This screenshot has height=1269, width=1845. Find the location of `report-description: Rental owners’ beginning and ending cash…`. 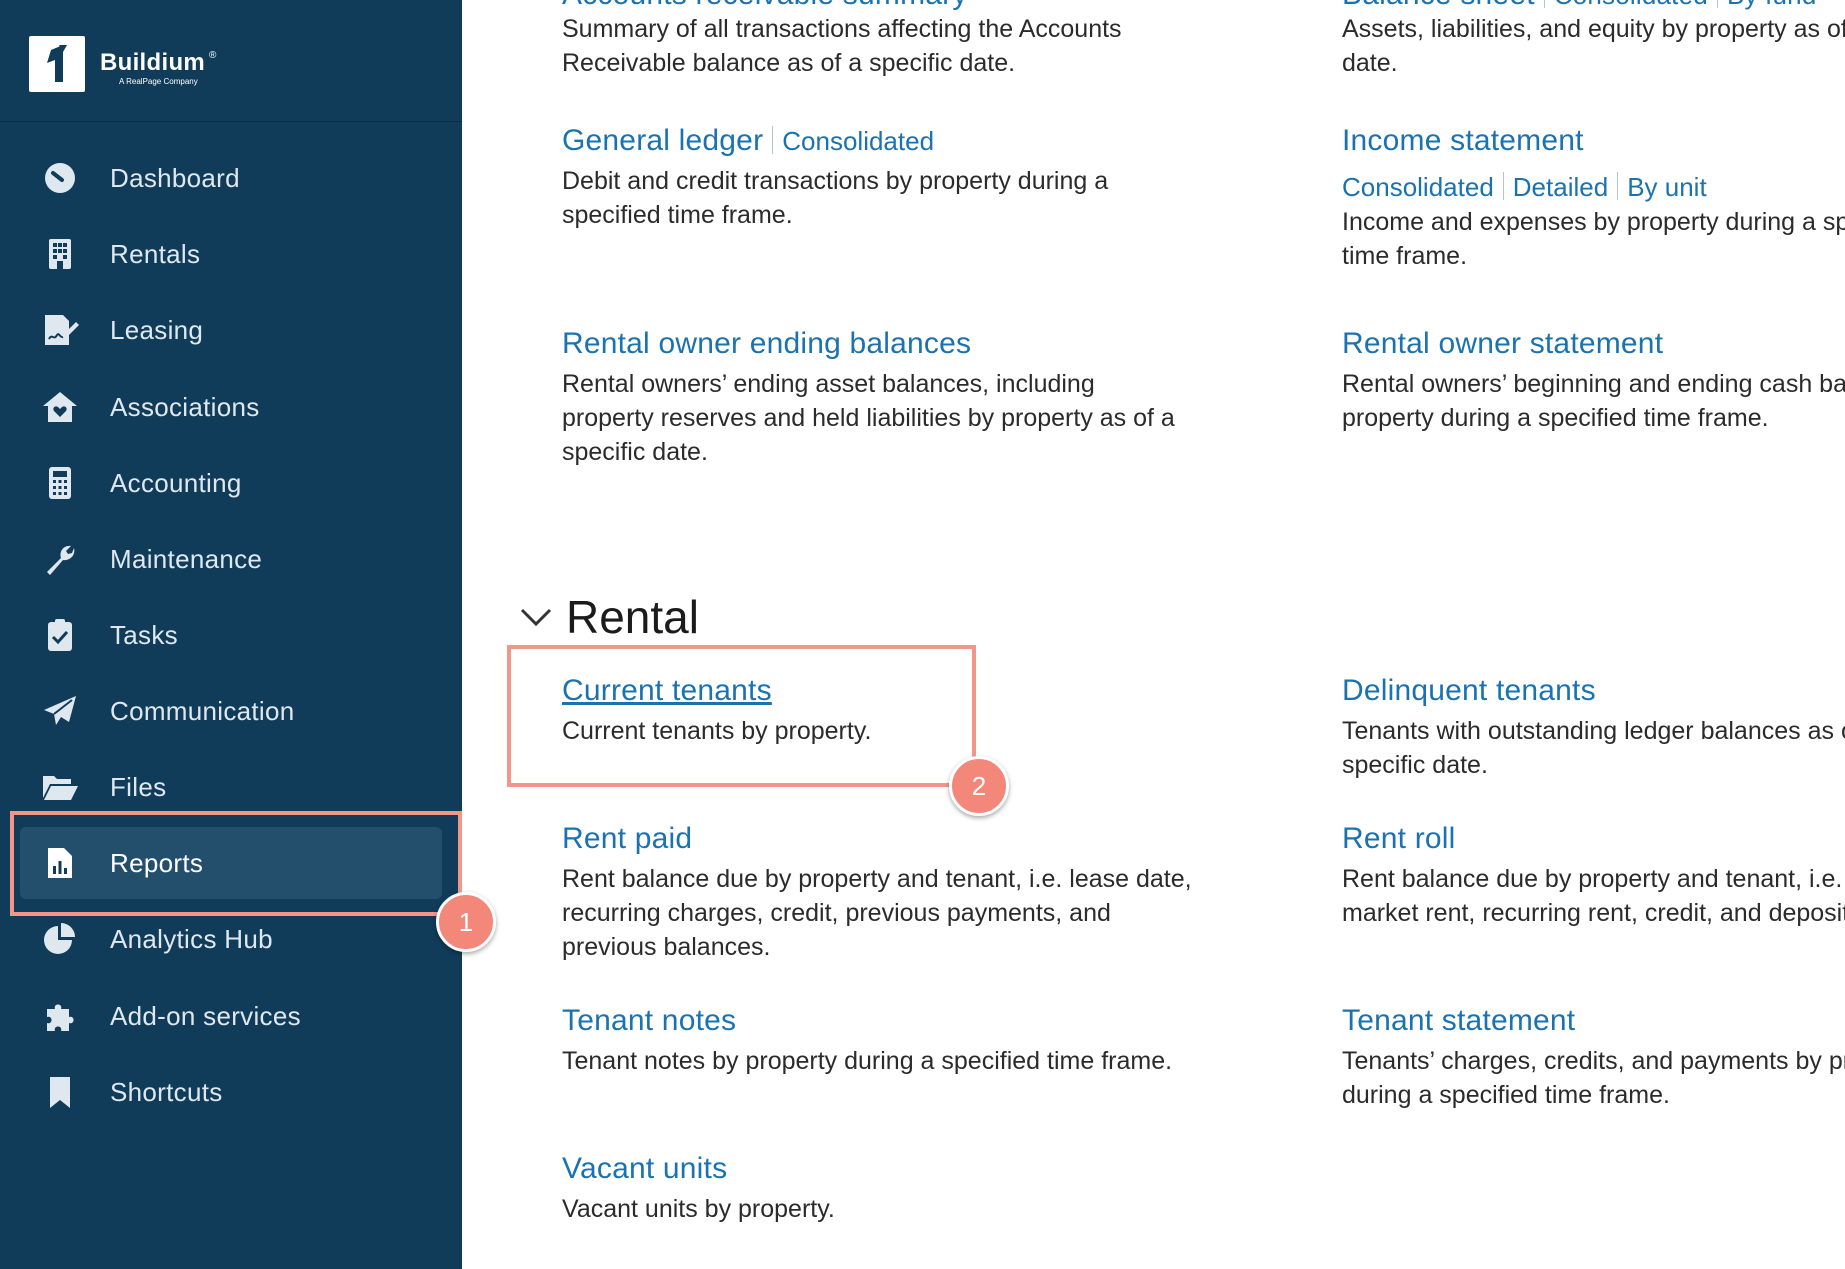

report-description: Rental owners’ beginning and ending cash… is located at coordinates (1593, 401).